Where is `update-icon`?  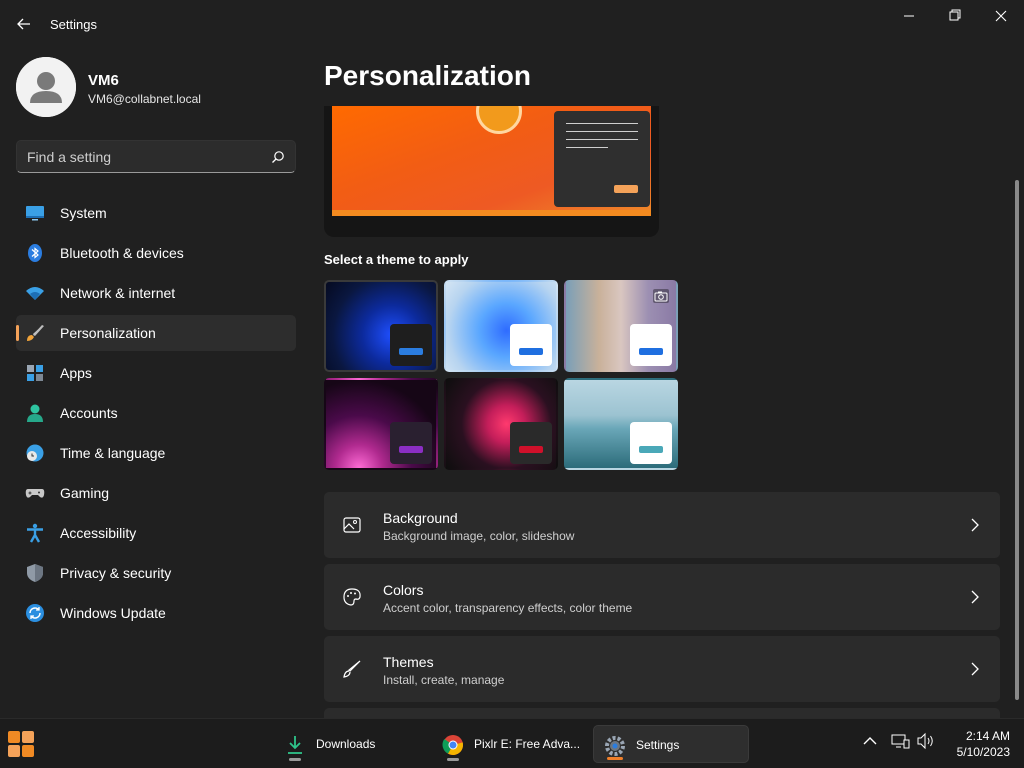
update-icon is located at coordinates (35, 613).